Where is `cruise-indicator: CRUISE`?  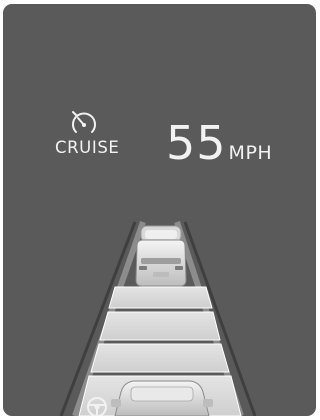 cruise-indicator: CRUISE is located at coordinates (87, 132).